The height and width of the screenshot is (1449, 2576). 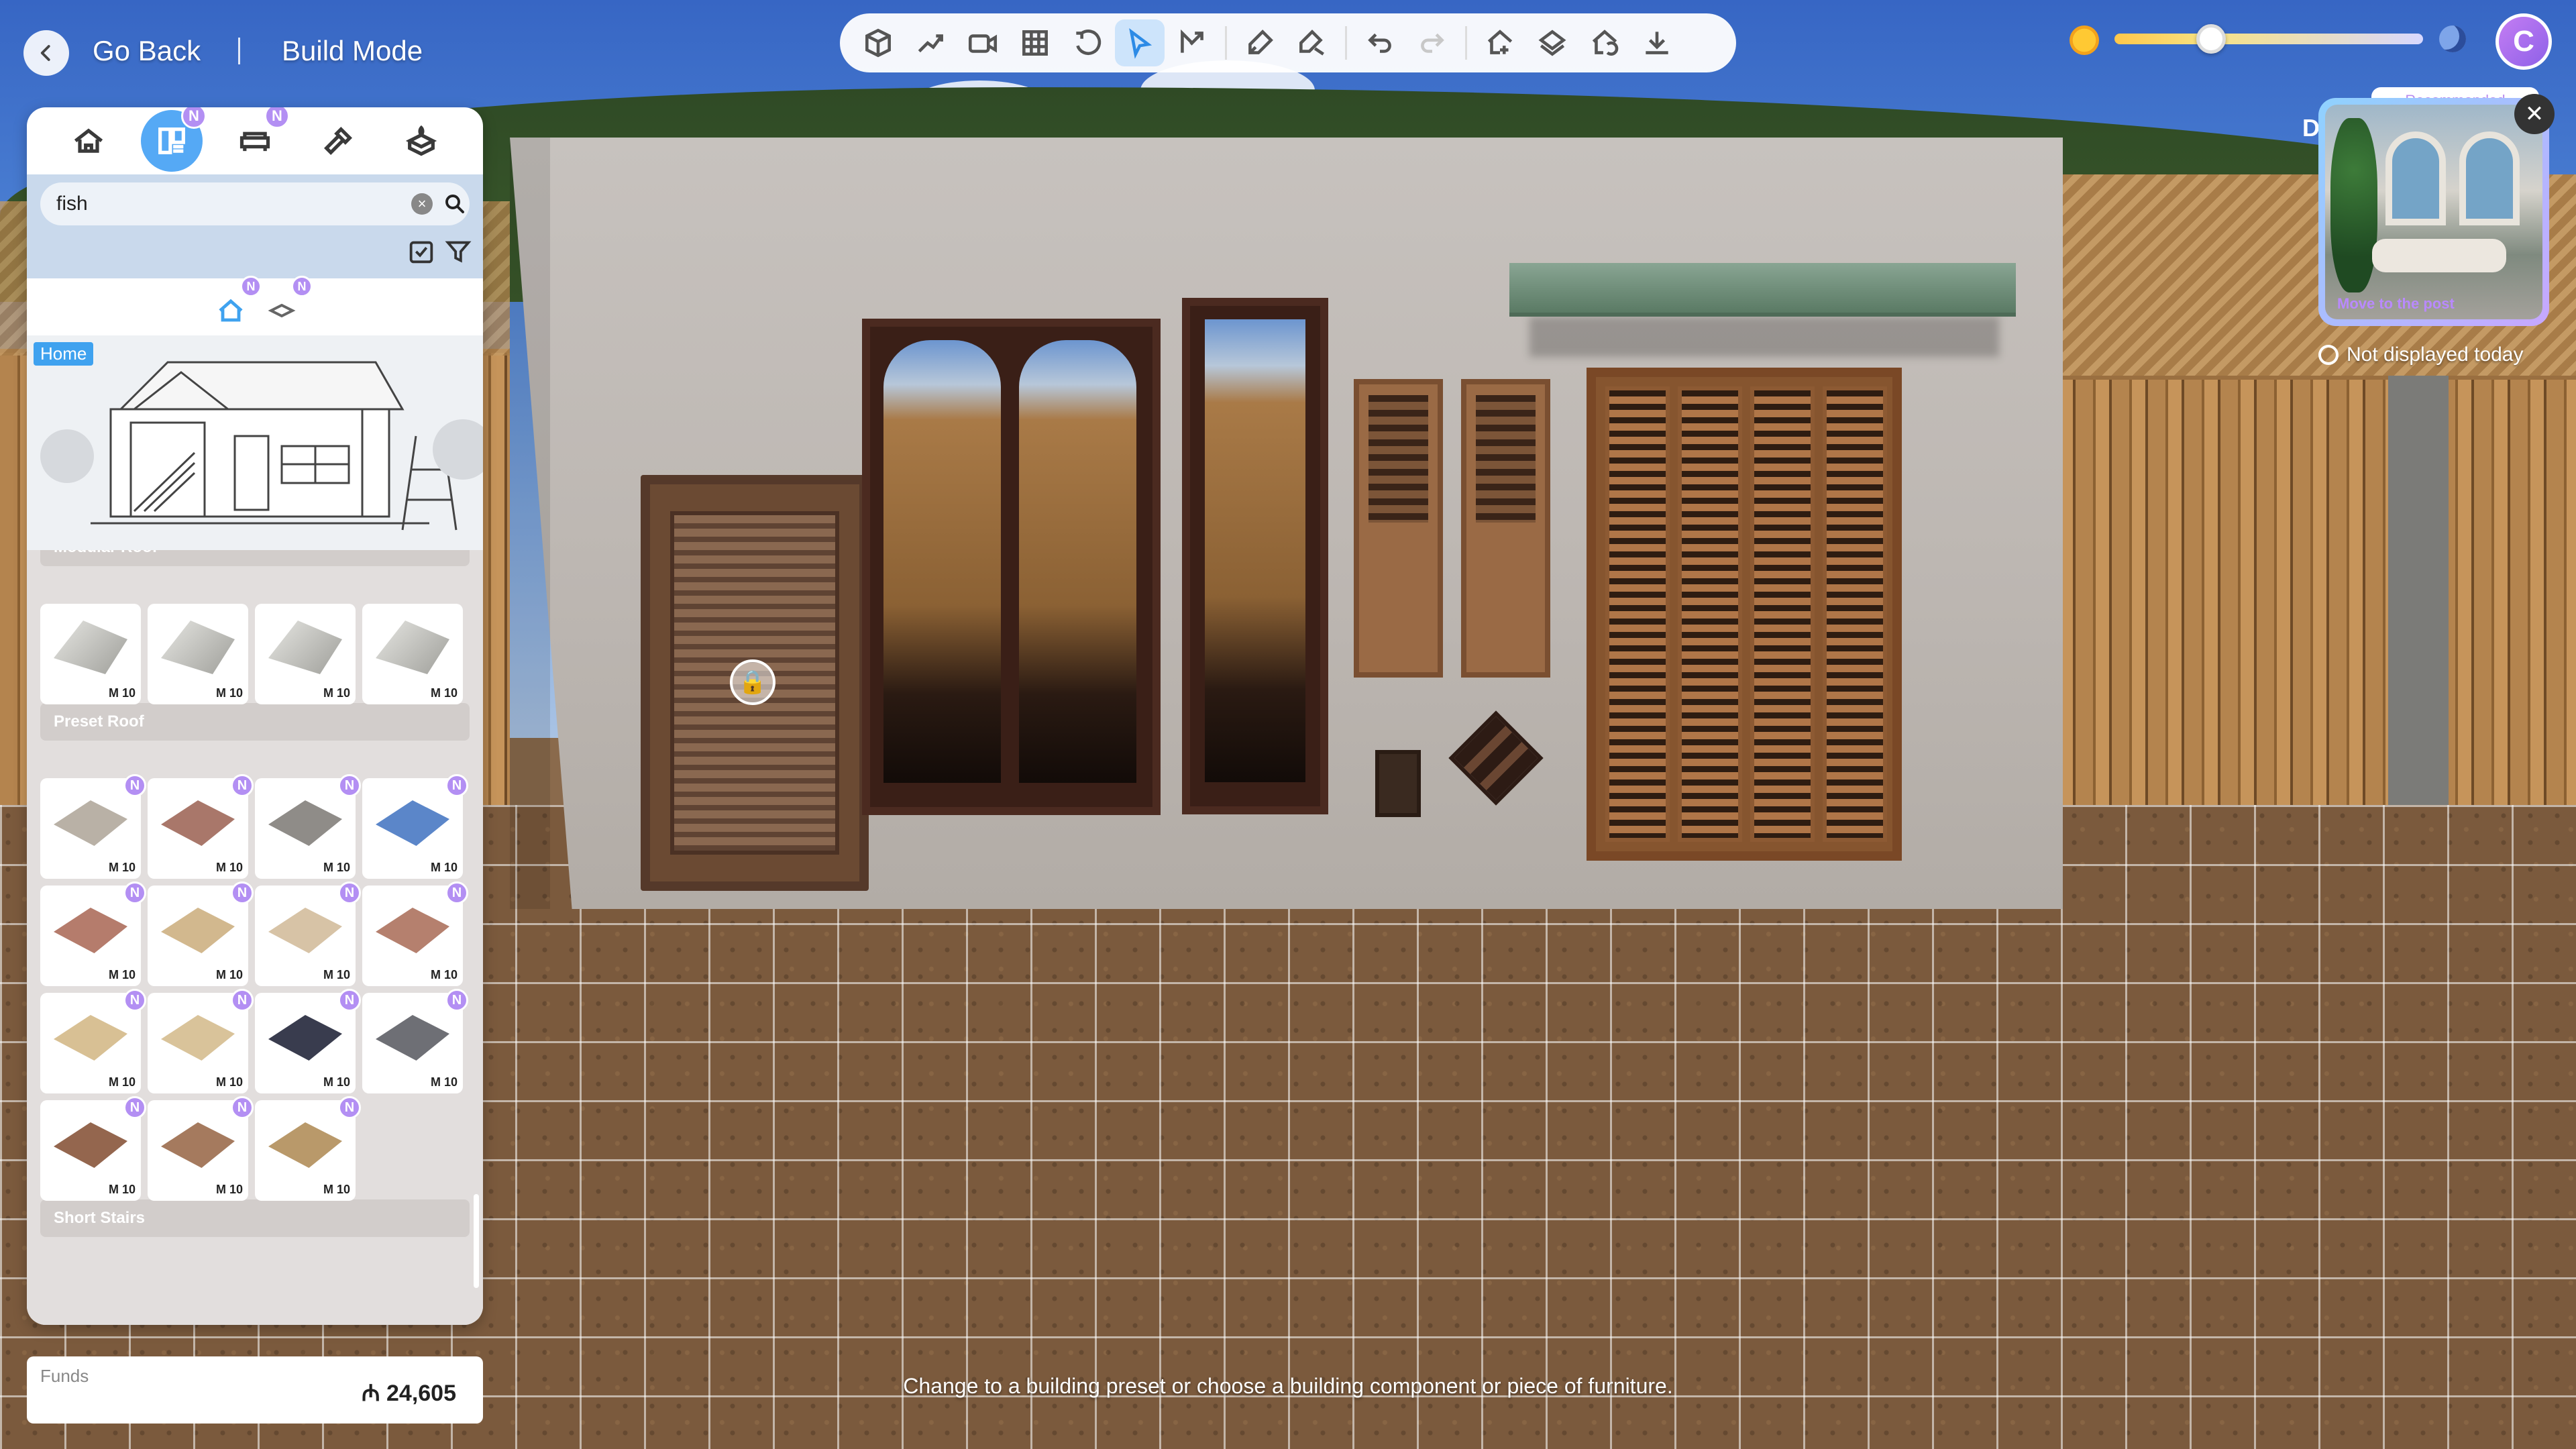 What do you see at coordinates (2439, 255) in the screenshot?
I see `sofa` at bounding box center [2439, 255].